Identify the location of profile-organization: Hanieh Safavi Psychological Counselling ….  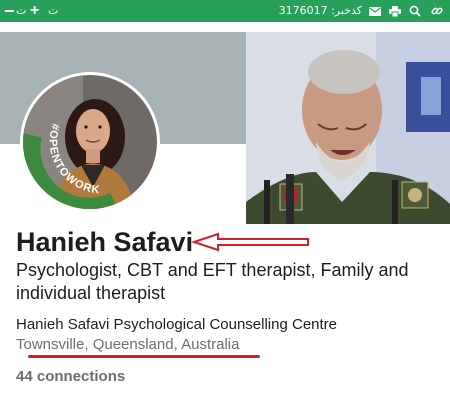
(176, 325).